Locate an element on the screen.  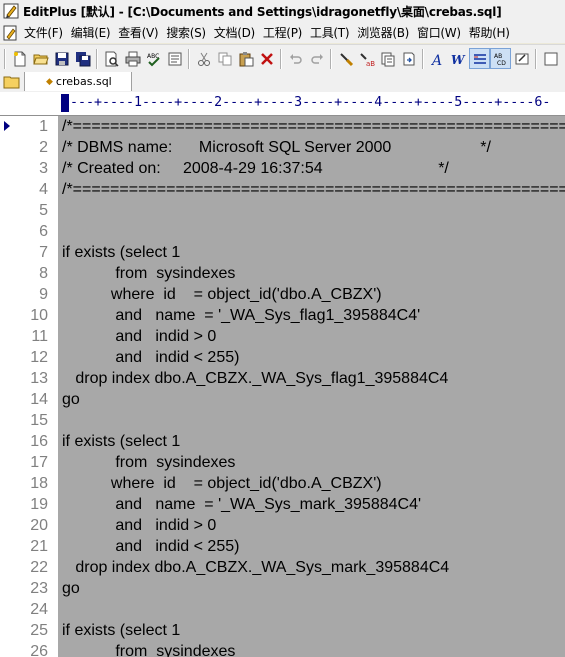
menu-project: 工程(P) is located at coordinates (282, 32).